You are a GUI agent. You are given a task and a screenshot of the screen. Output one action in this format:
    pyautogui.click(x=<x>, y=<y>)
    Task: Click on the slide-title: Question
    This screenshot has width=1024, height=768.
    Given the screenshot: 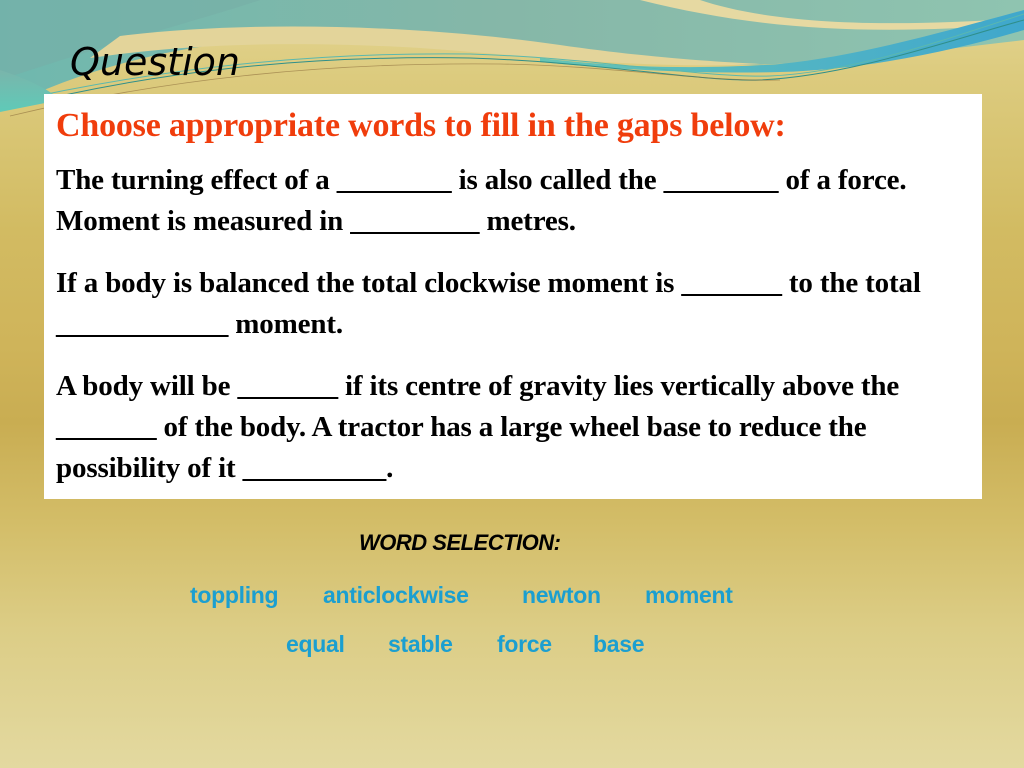 What is the action you would take?
    pyautogui.click(x=155, y=62)
    